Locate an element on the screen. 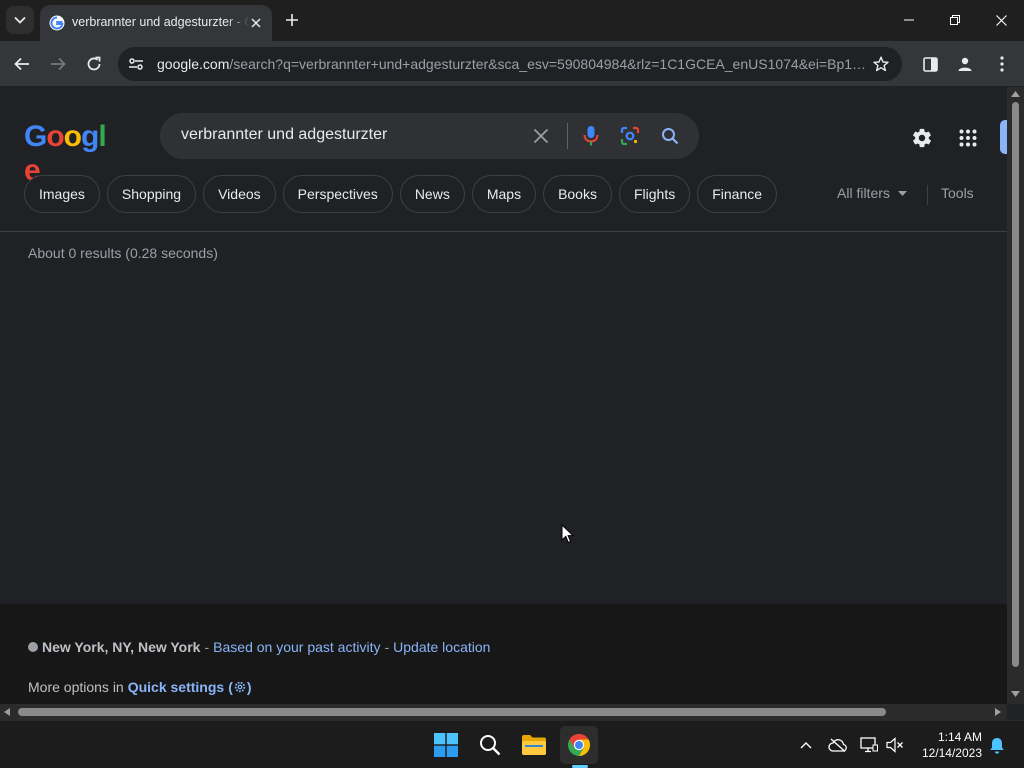 The height and width of the screenshot is (768, 1024). profile-icon is located at coordinates (965, 64).